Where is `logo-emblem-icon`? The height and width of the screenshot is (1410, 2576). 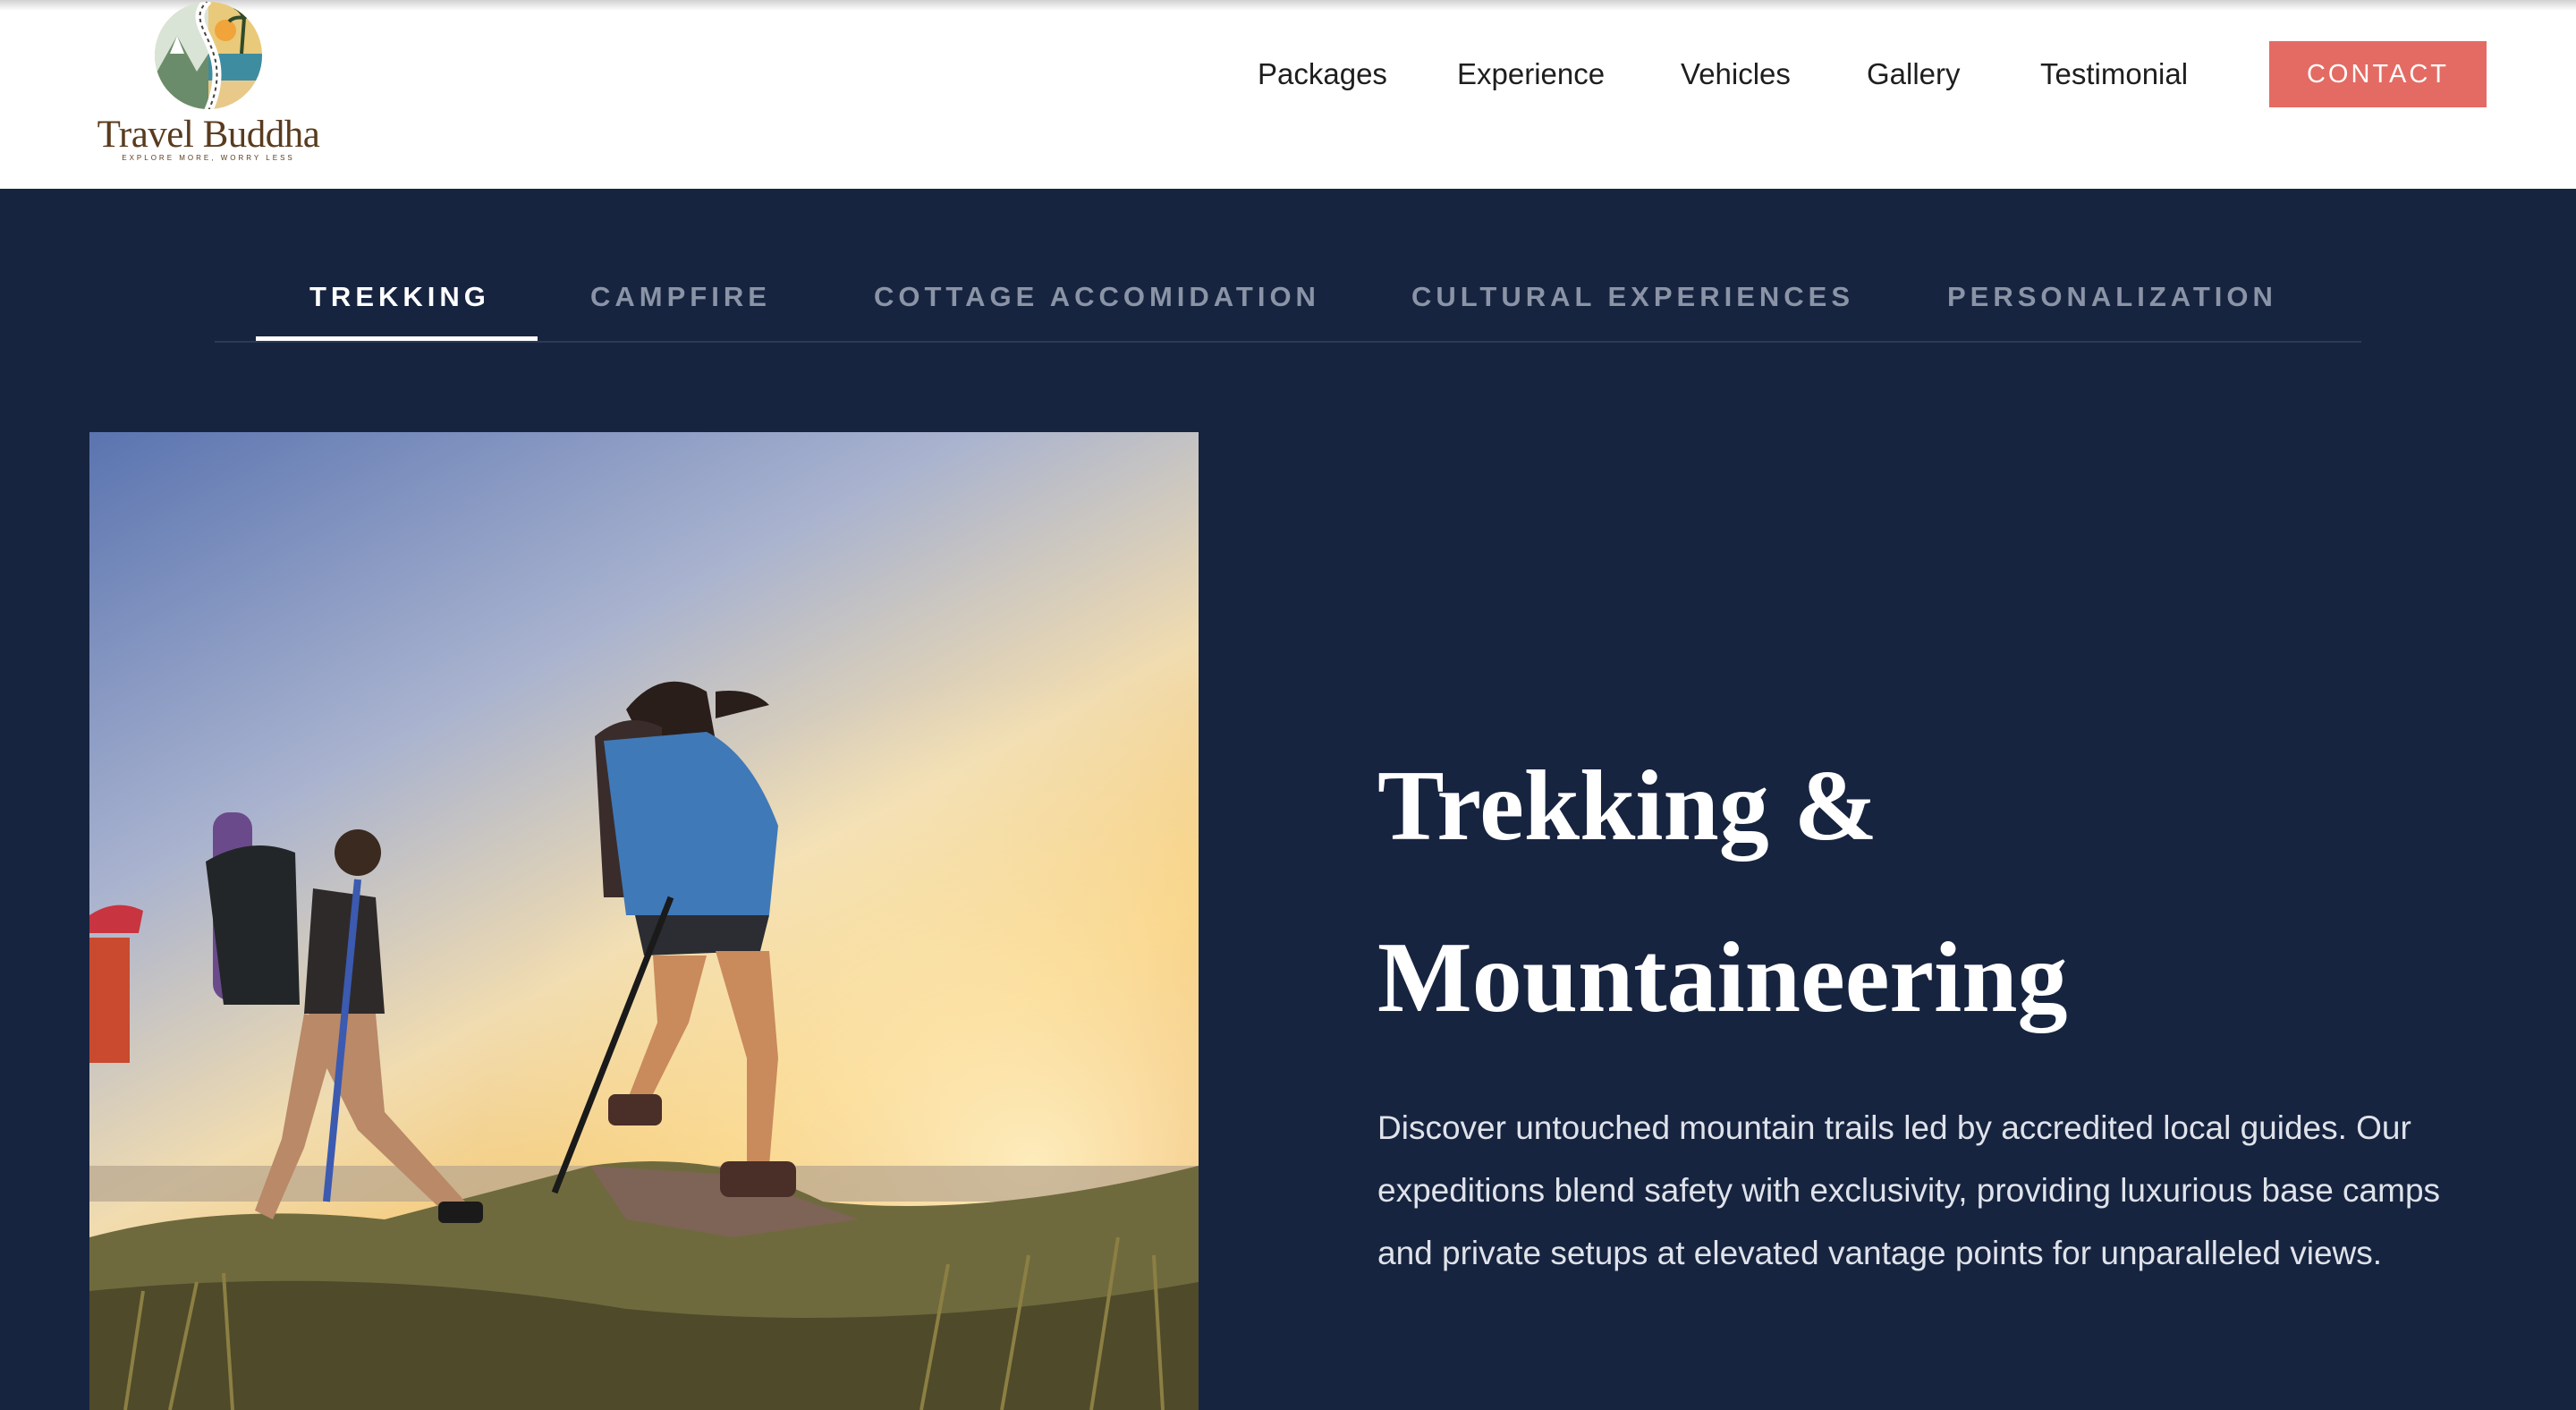 logo-emblem-icon is located at coordinates (208, 56).